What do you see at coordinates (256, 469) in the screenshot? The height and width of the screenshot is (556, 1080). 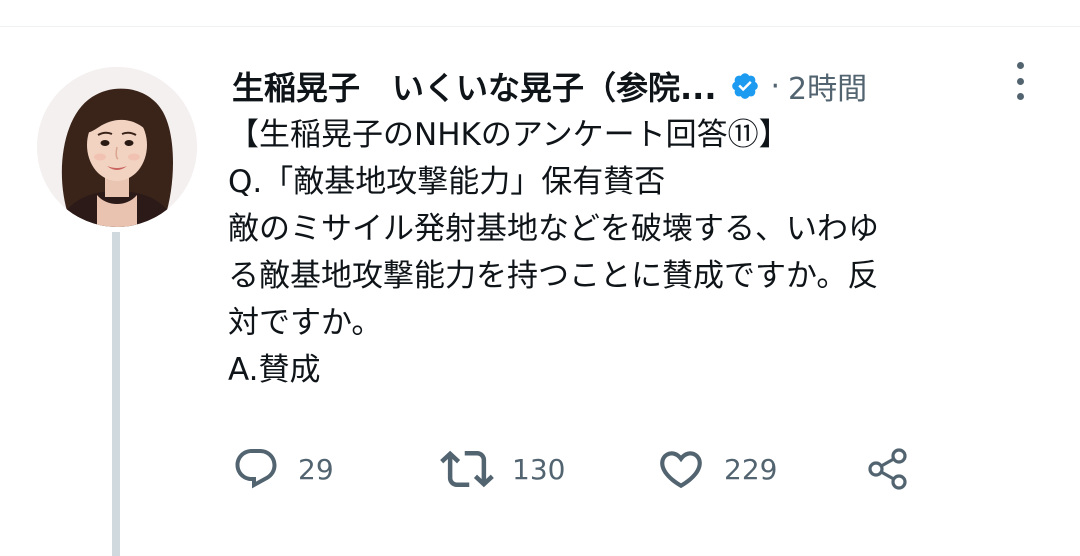 I see `reply-icon` at bounding box center [256, 469].